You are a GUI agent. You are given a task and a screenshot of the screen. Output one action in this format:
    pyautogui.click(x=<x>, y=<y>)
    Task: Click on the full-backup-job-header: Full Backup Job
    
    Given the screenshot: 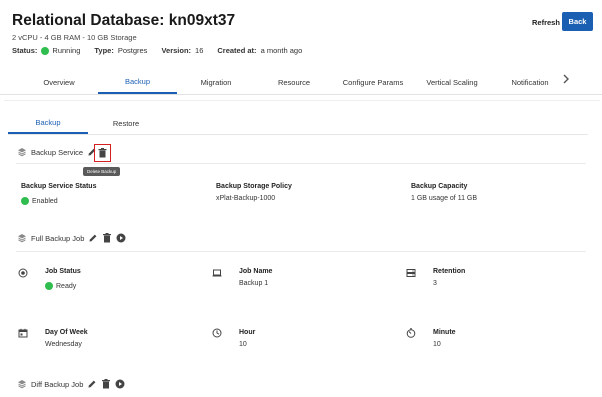 What is the action you would take?
    pyautogui.click(x=71, y=238)
    